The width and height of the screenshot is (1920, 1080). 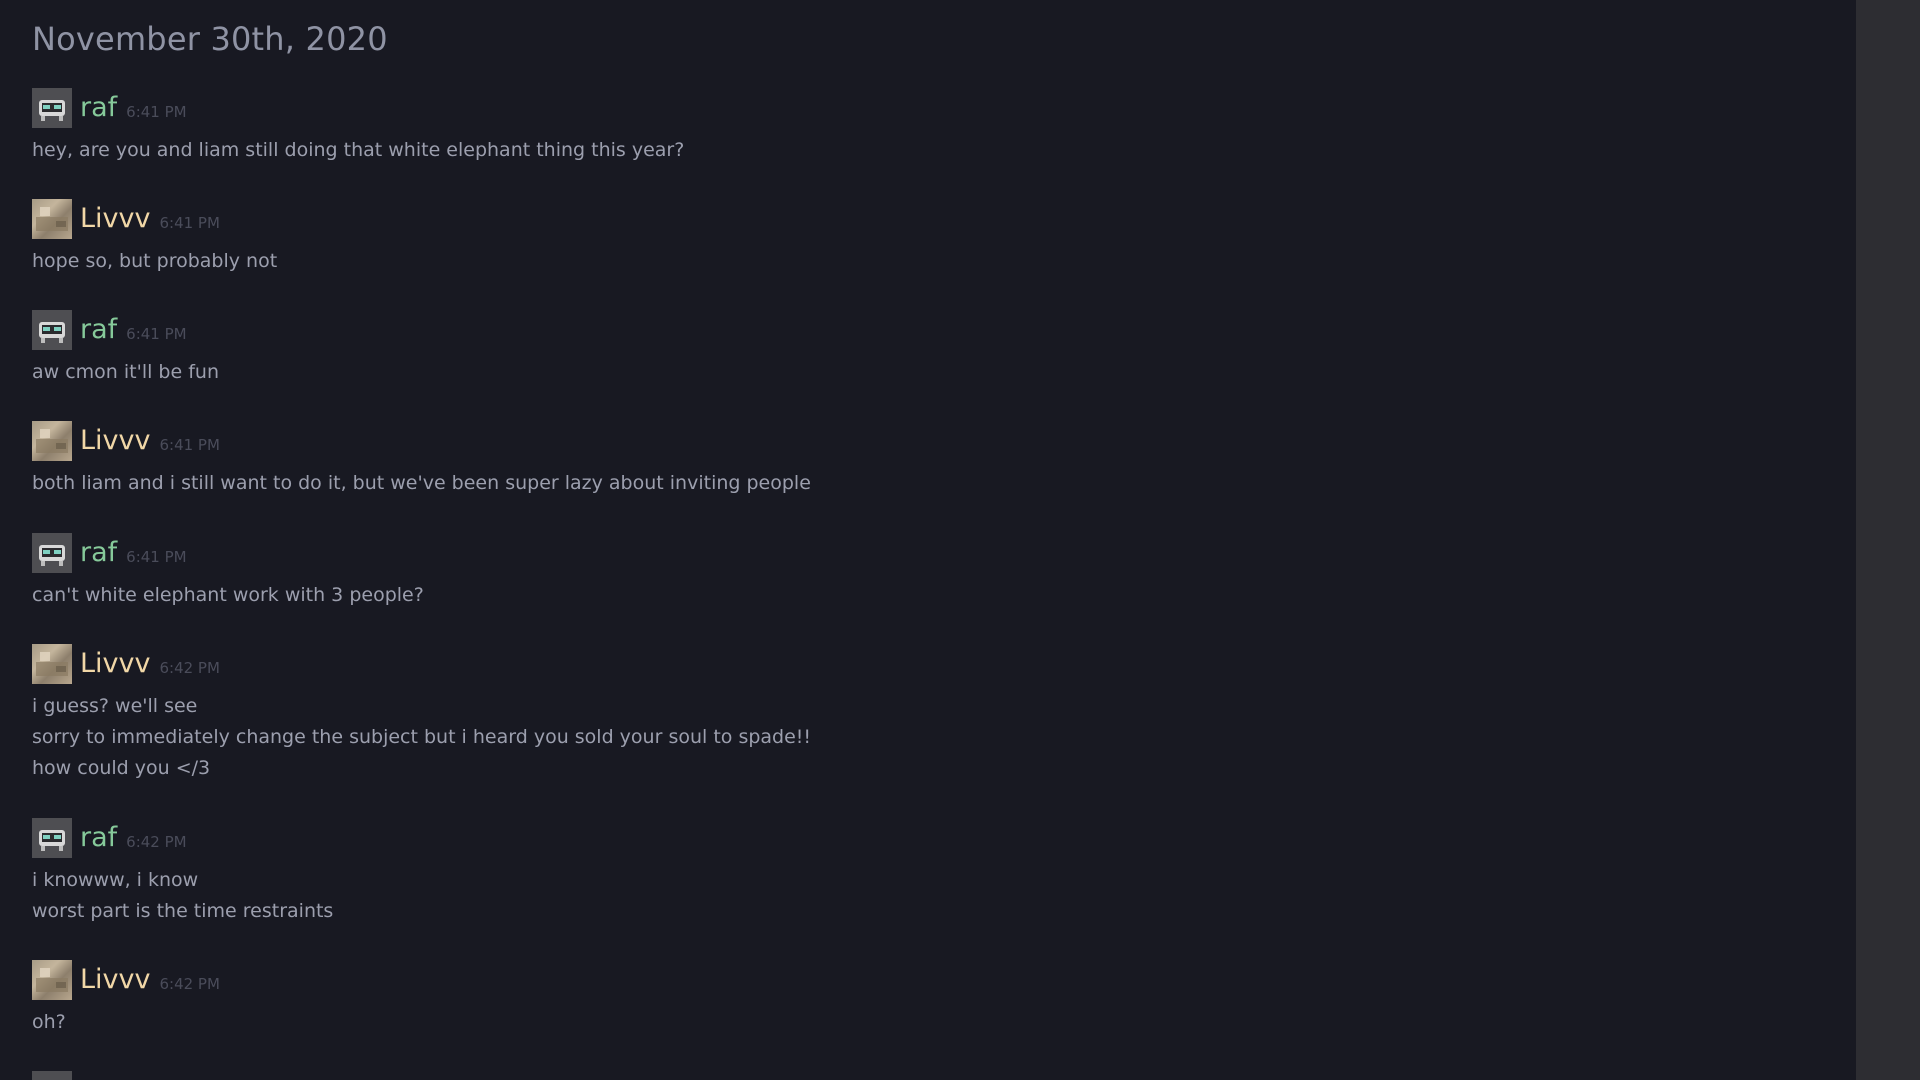 I want to click on message-body: aw cmon it'll be fun, so click(x=125, y=372).